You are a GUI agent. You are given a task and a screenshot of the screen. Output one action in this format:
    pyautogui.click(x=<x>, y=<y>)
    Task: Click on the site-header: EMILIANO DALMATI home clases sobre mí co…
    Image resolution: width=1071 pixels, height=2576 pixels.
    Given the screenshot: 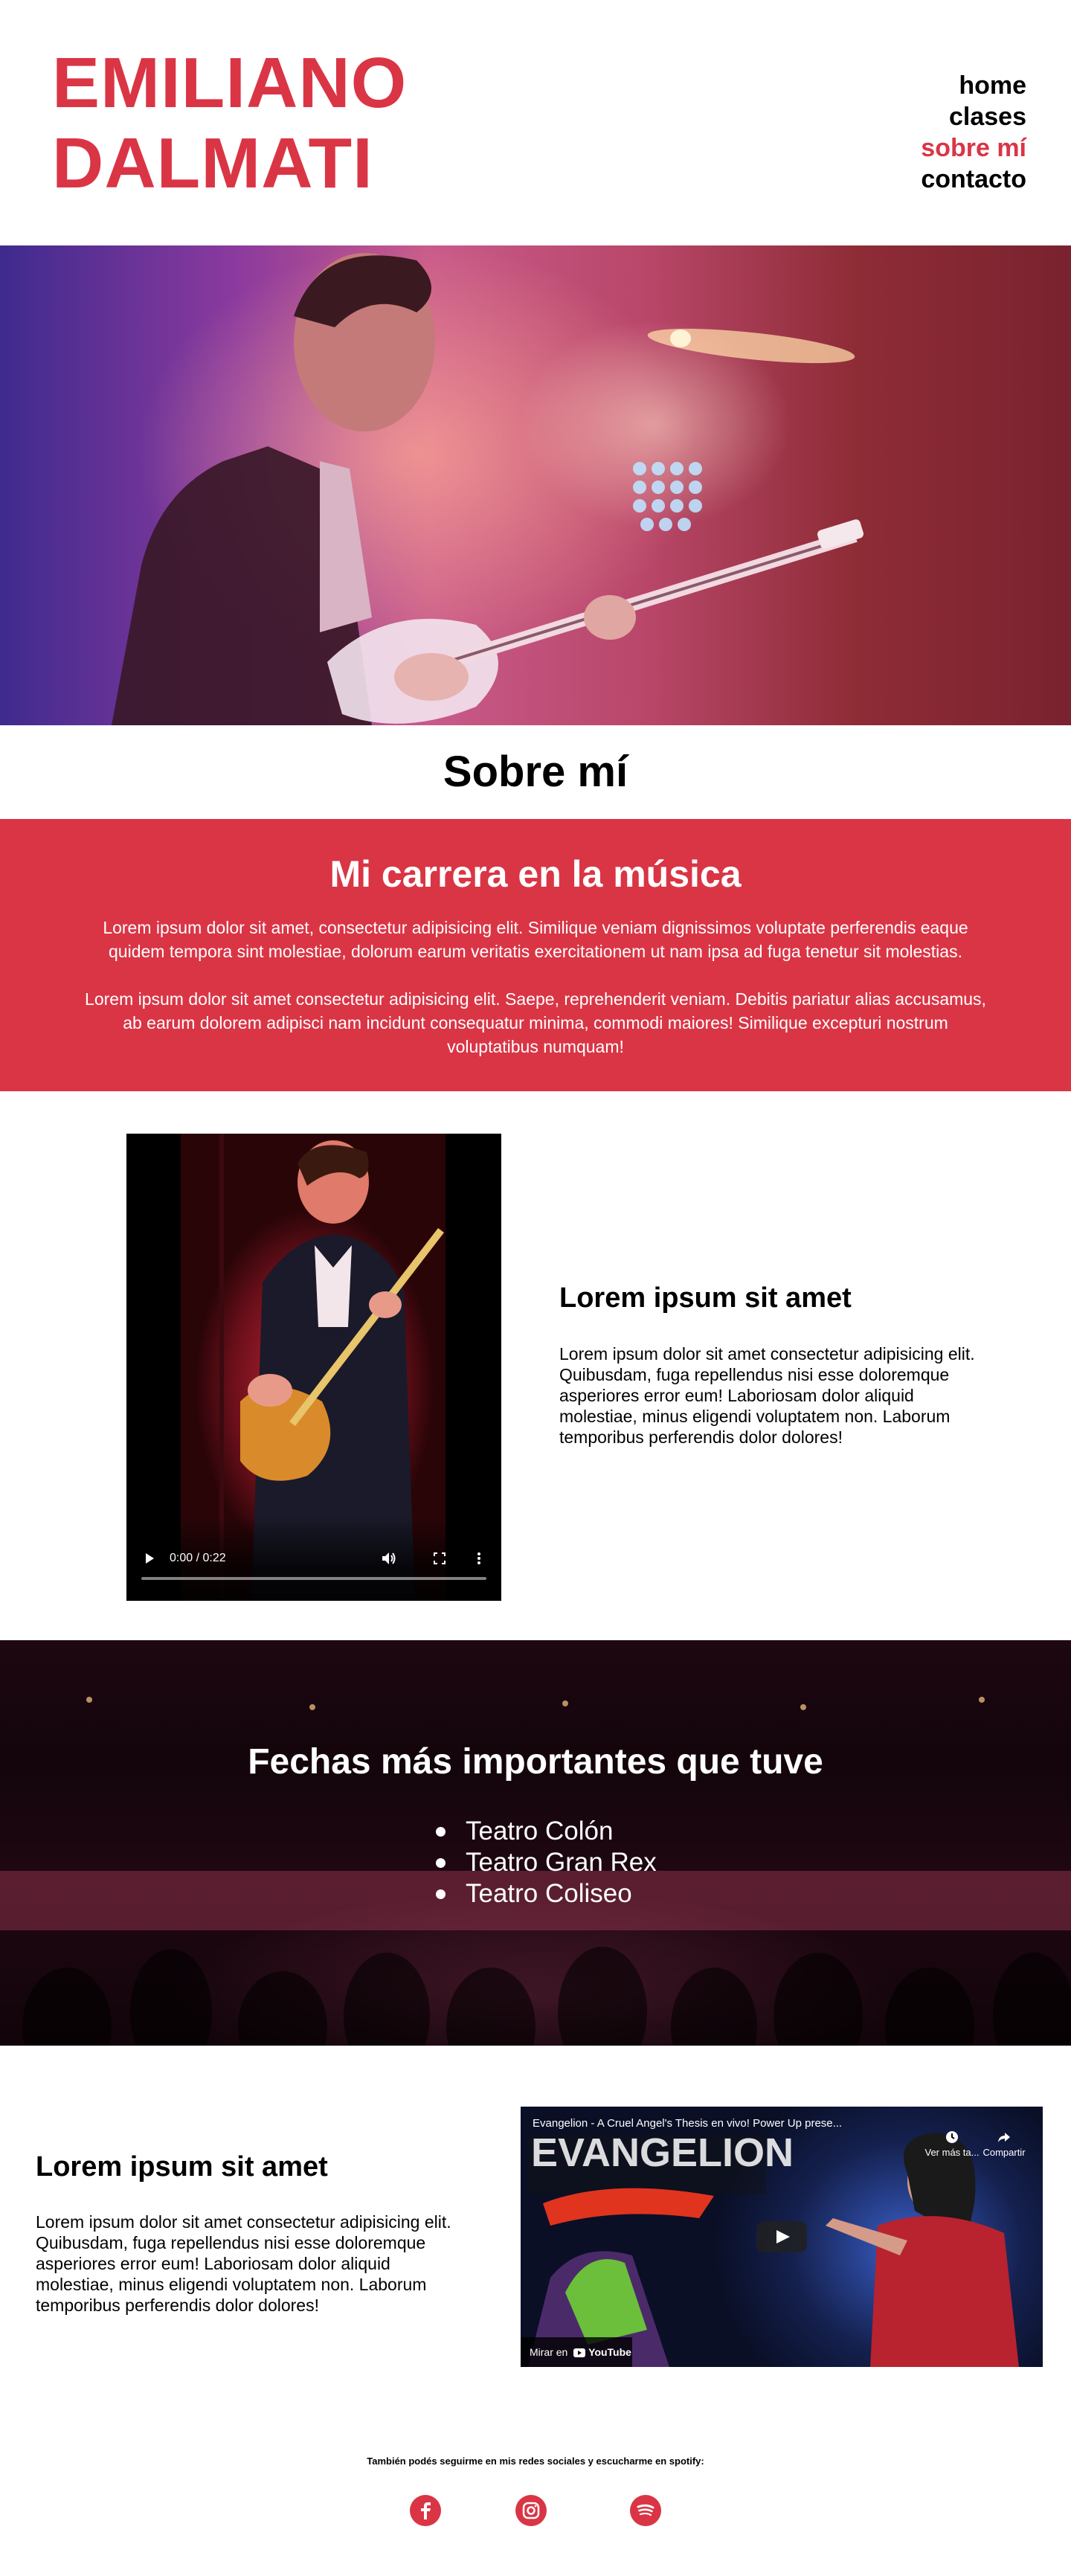 What is the action you would take?
    pyautogui.click(x=536, y=122)
    